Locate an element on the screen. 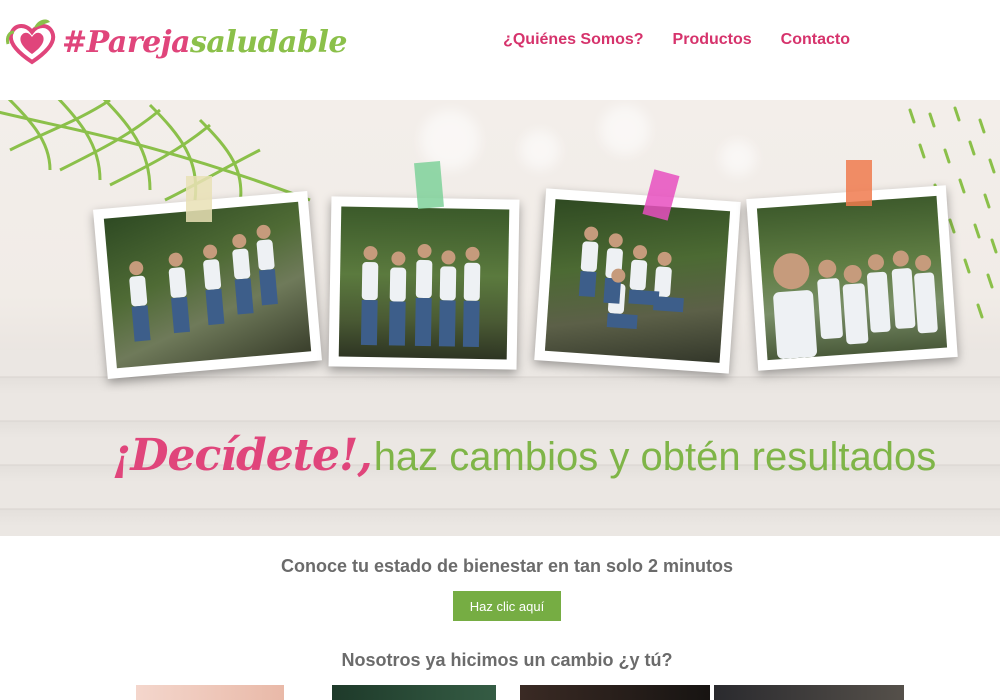  testimonial-thumbnails is located at coordinates (500, 692).